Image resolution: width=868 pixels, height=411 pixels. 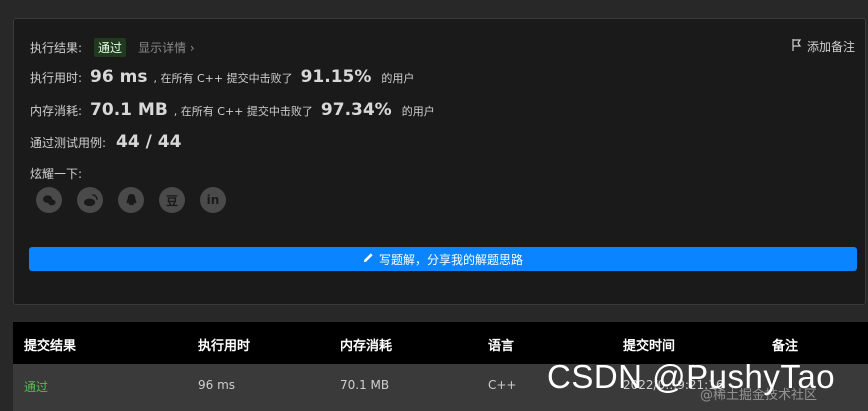 What do you see at coordinates (56, 111) in the screenshot?
I see `memory-label: 内存消耗:` at bounding box center [56, 111].